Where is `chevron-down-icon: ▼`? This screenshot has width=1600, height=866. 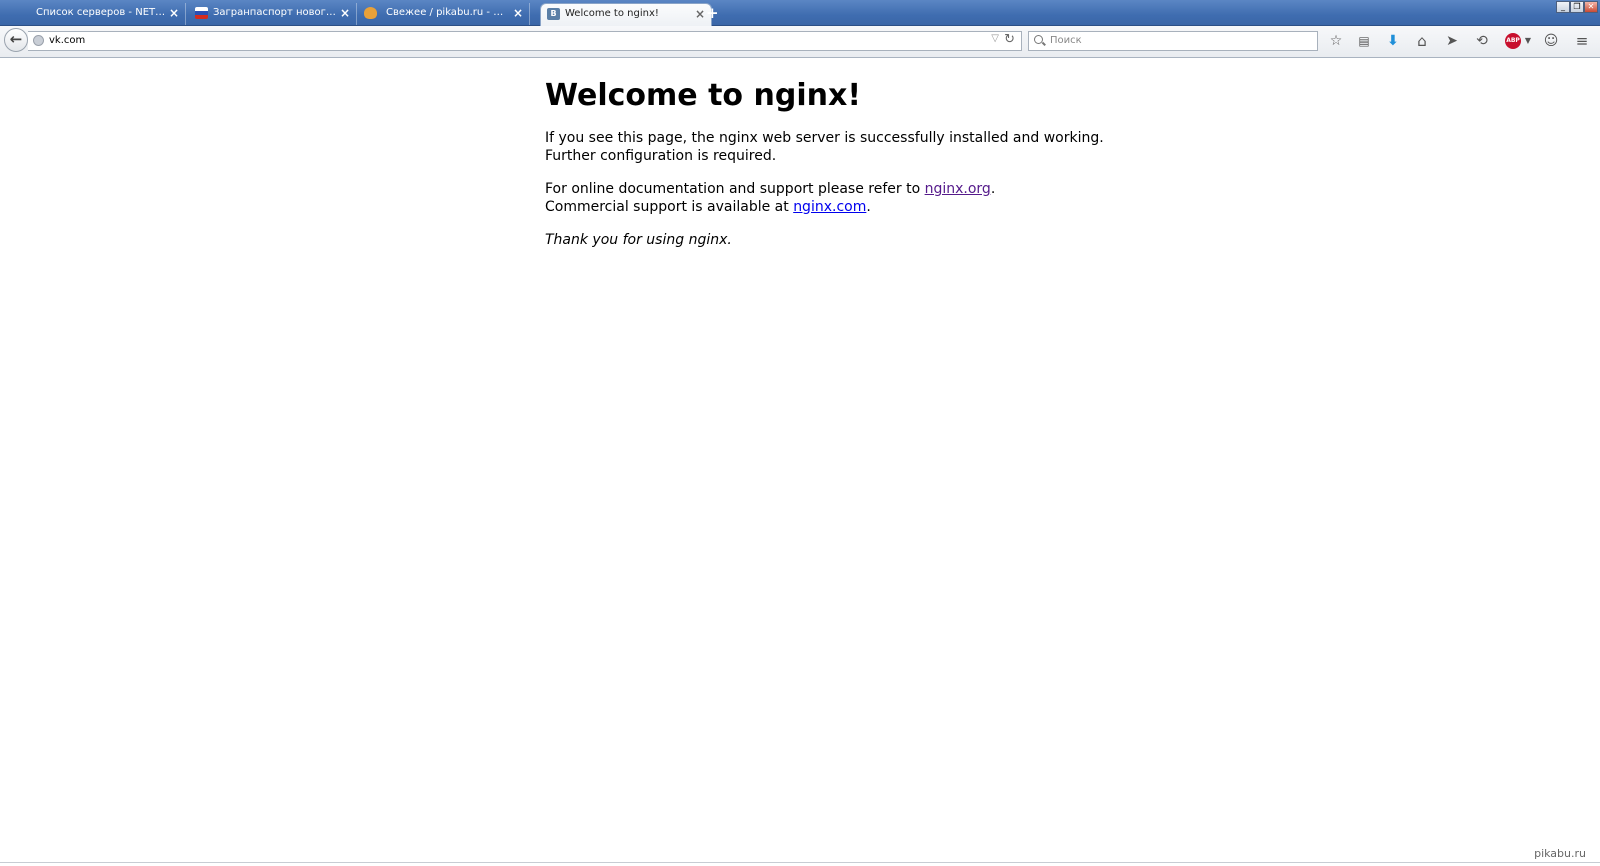
chevron-down-icon: ▼ is located at coordinates (1528, 41).